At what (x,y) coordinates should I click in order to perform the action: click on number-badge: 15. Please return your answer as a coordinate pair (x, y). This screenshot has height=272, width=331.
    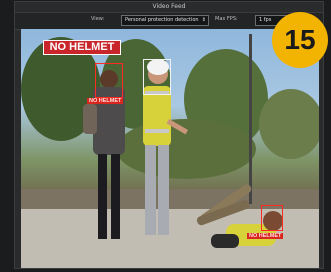
    Looking at the image, I should click on (300, 40).